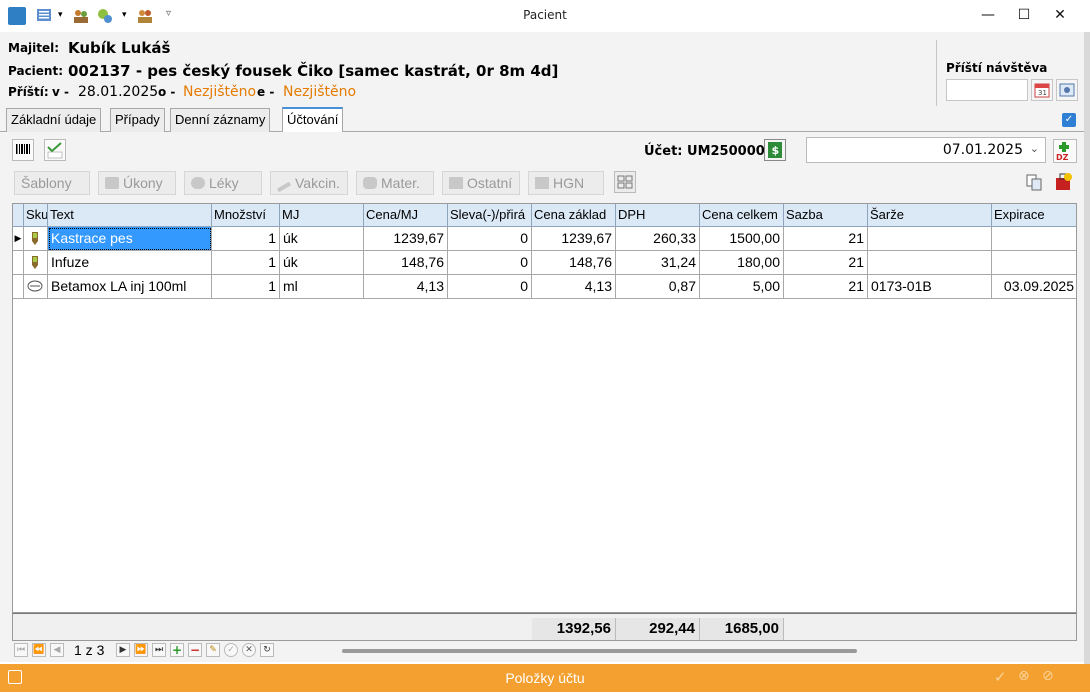 This screenshot has width=1090, height=696. What do you see at coordinates (406, 287) in the screenshot?
I see `table-cell-price: 4,13` at bounding box center [406, 287].